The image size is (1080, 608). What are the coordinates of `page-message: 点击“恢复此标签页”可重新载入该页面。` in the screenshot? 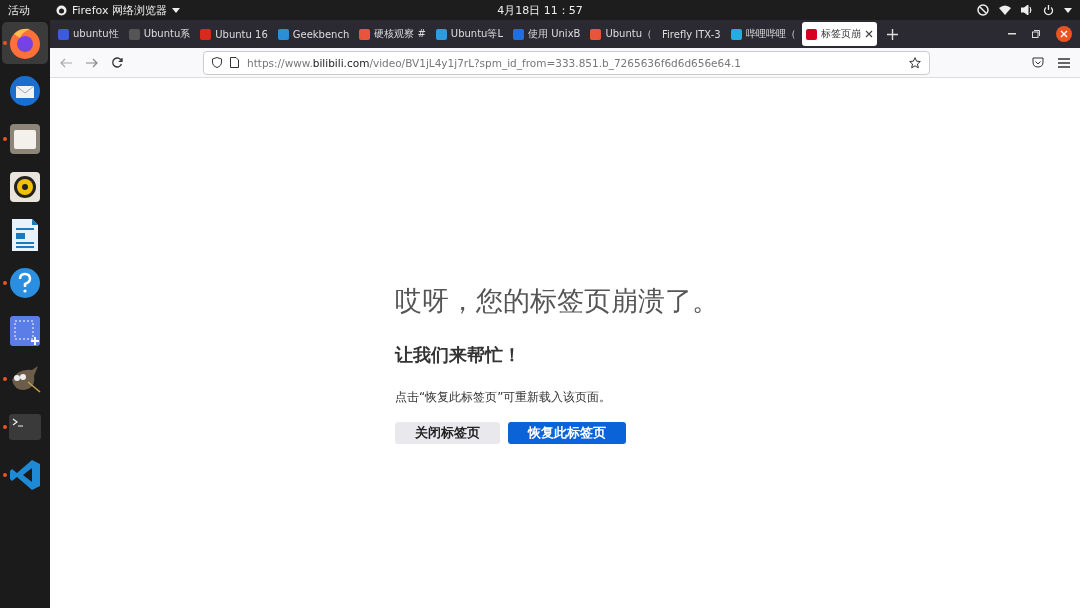 It's located at (504, 397).